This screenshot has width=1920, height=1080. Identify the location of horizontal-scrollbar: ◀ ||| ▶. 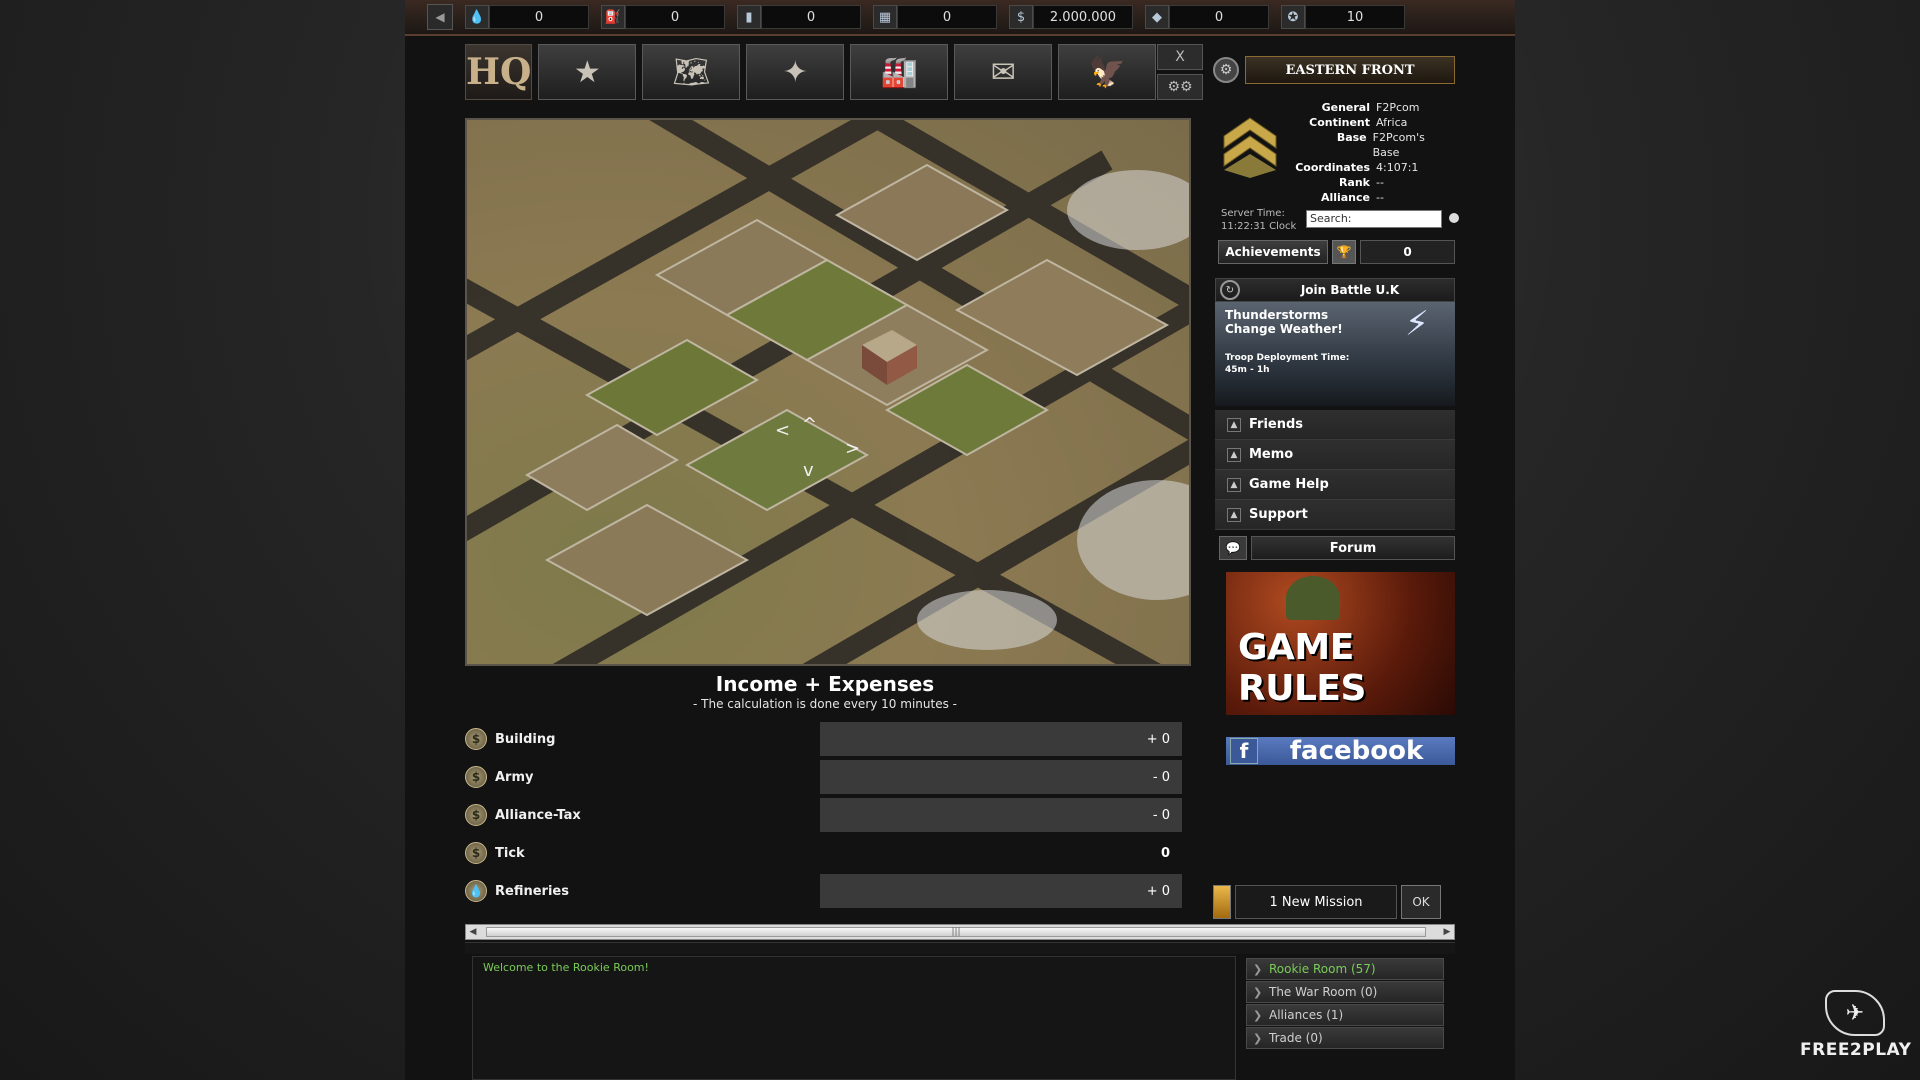
(960, 932).